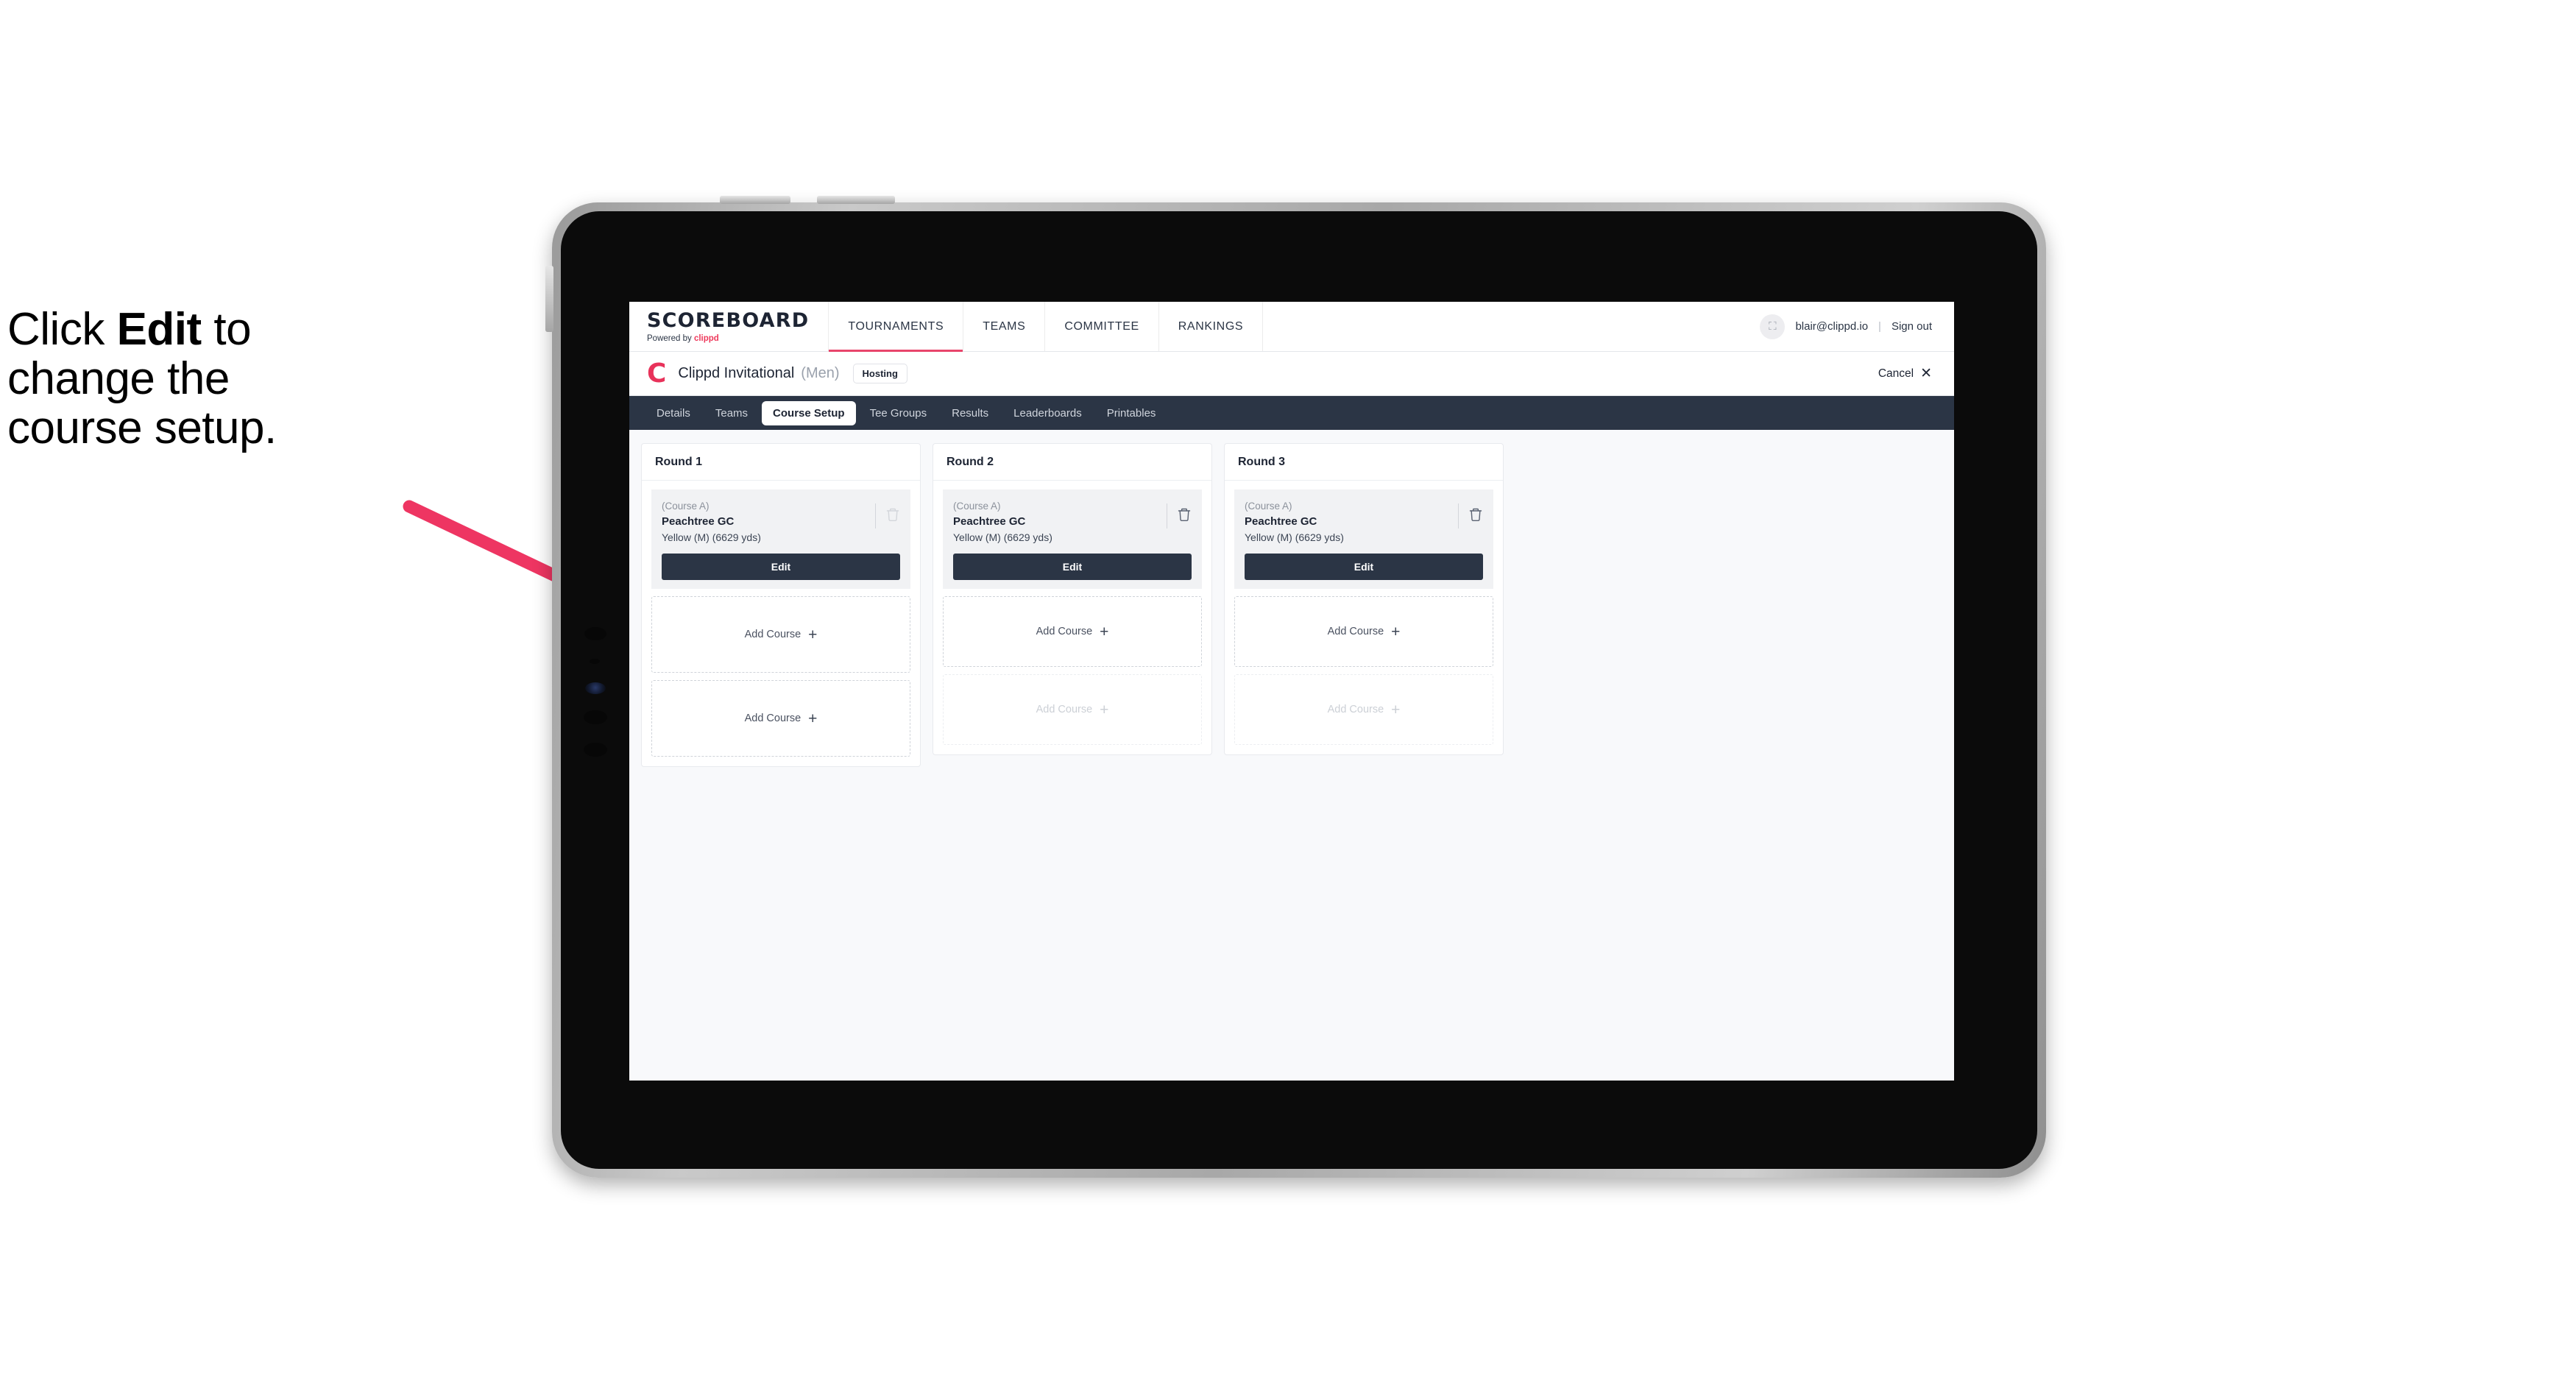 The image size is (2576, 1386). I want to click on edit-course-button-round-1: Edit, so click(781, 567).